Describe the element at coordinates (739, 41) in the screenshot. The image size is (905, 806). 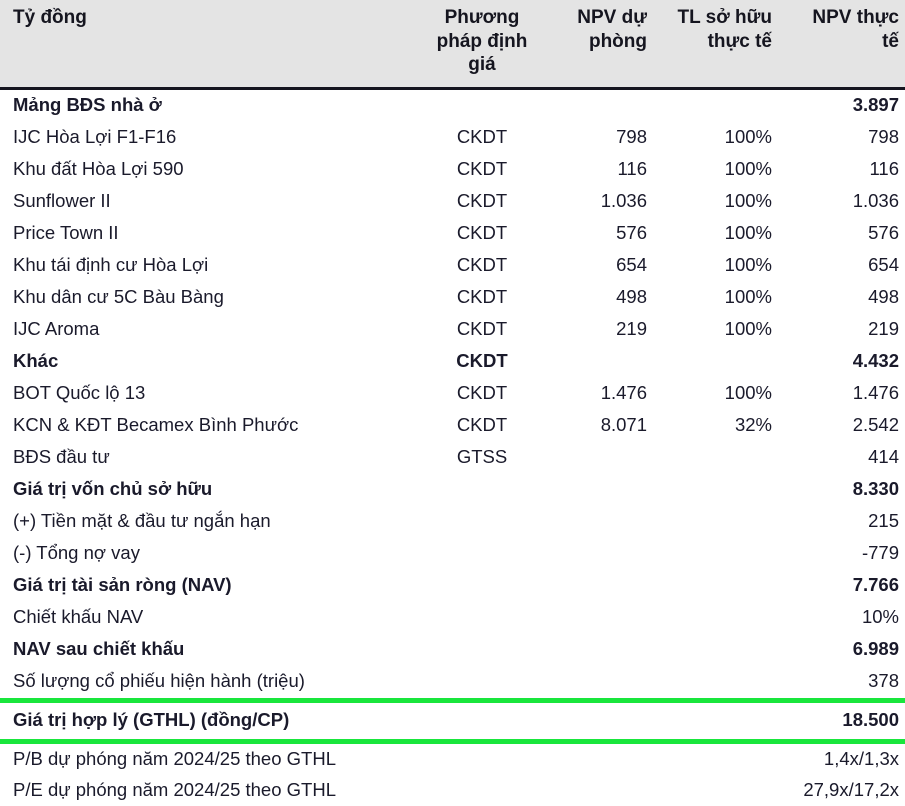
I see `column-header-ownership-ratio-line2: thực tế` at that location.